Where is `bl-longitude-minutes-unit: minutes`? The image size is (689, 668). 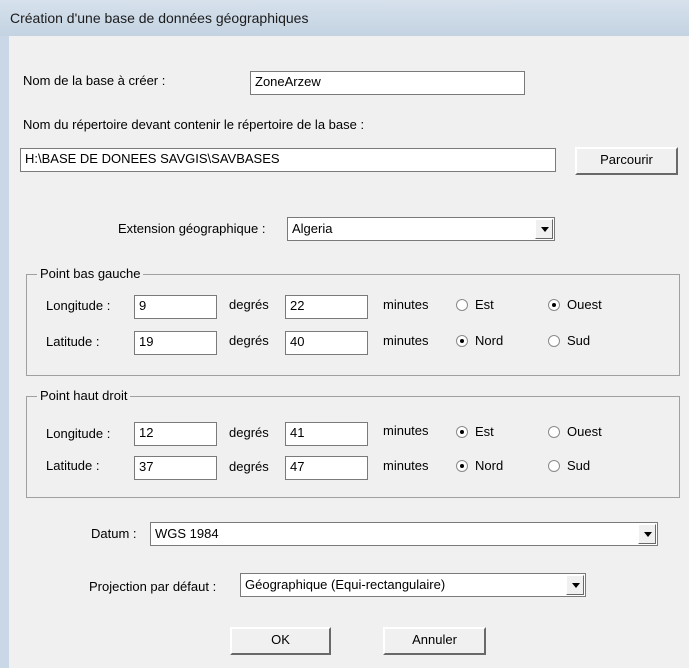 bl-longitude-minutes-unit: minutes is located at coordinates (406, 304).